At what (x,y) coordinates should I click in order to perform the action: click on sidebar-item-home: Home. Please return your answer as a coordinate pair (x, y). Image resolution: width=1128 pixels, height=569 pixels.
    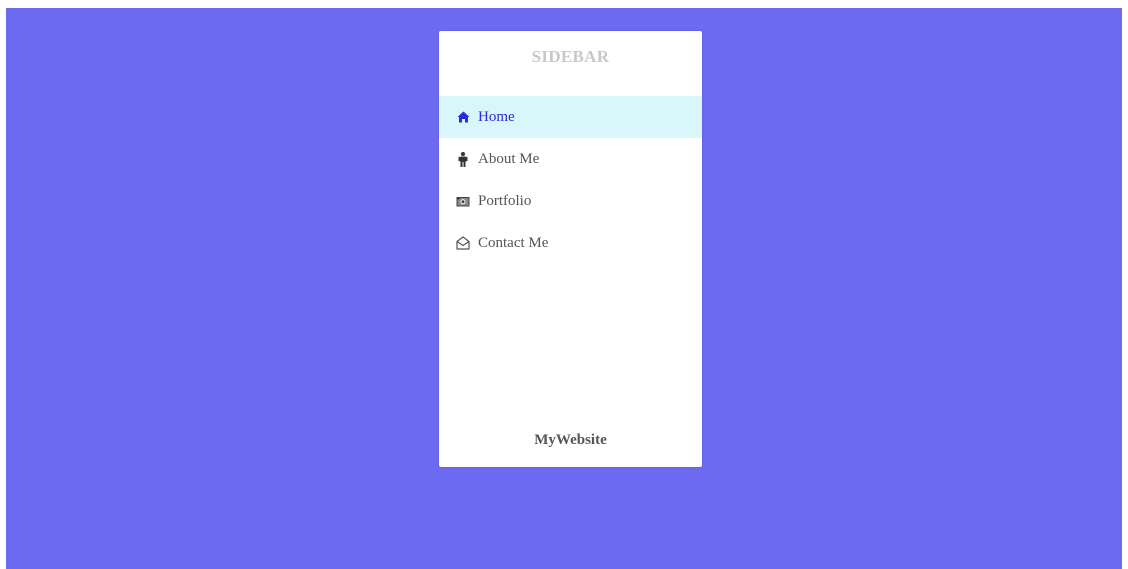
    Looking at the image, I should click on (570, 117).